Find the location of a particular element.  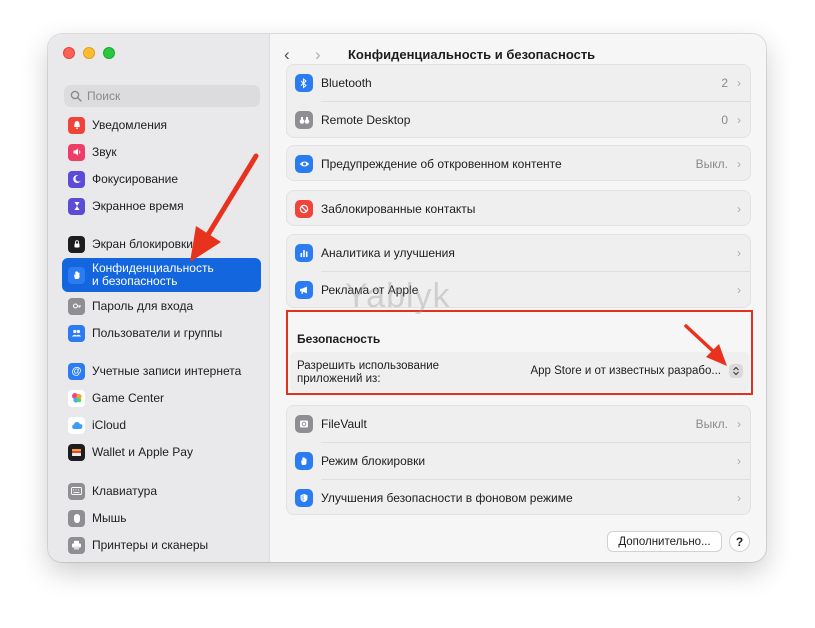

search-field is located at coordinates (162, 96).